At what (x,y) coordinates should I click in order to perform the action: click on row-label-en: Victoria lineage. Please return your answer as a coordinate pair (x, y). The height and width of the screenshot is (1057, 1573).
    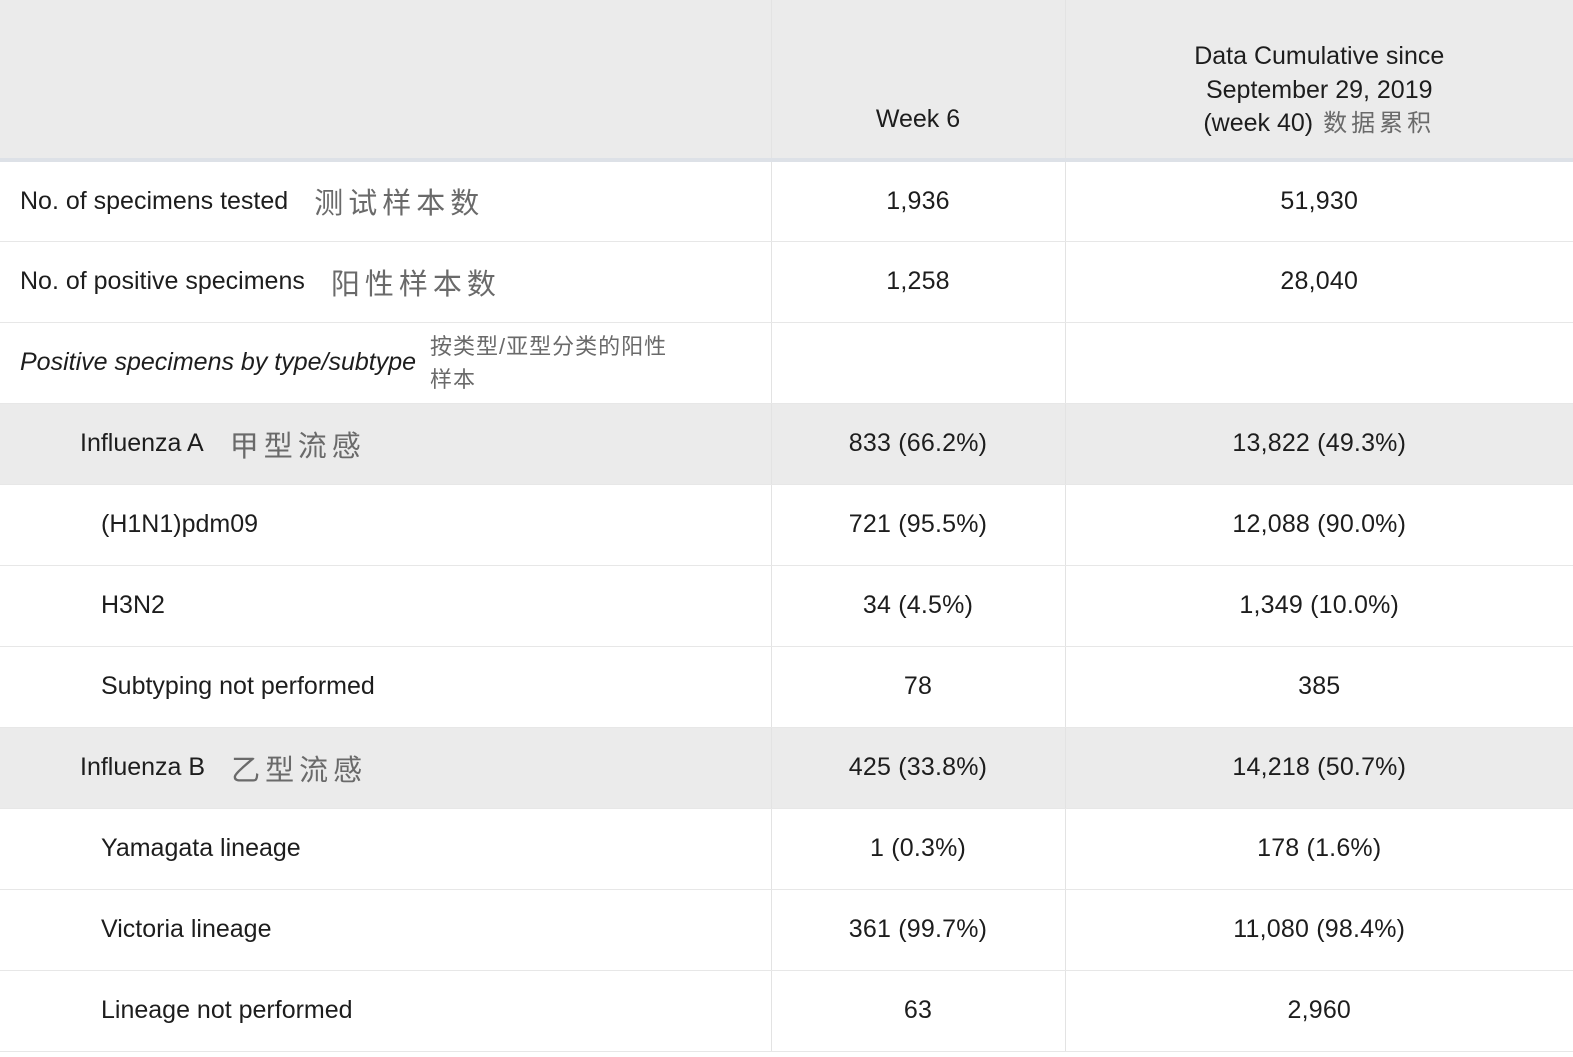
    Looking at the image, I should click on (186, 929).